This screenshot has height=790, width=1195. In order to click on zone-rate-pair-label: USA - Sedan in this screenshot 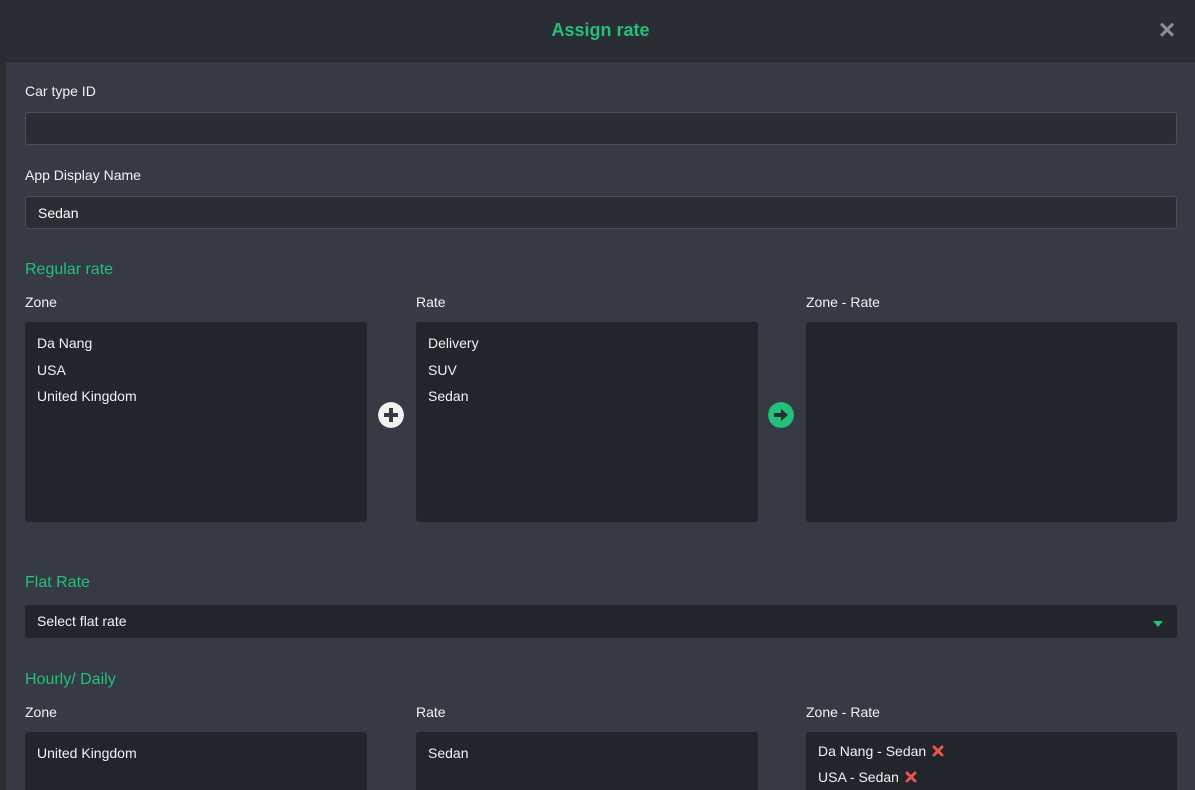, I will do `click(858, 777)`.